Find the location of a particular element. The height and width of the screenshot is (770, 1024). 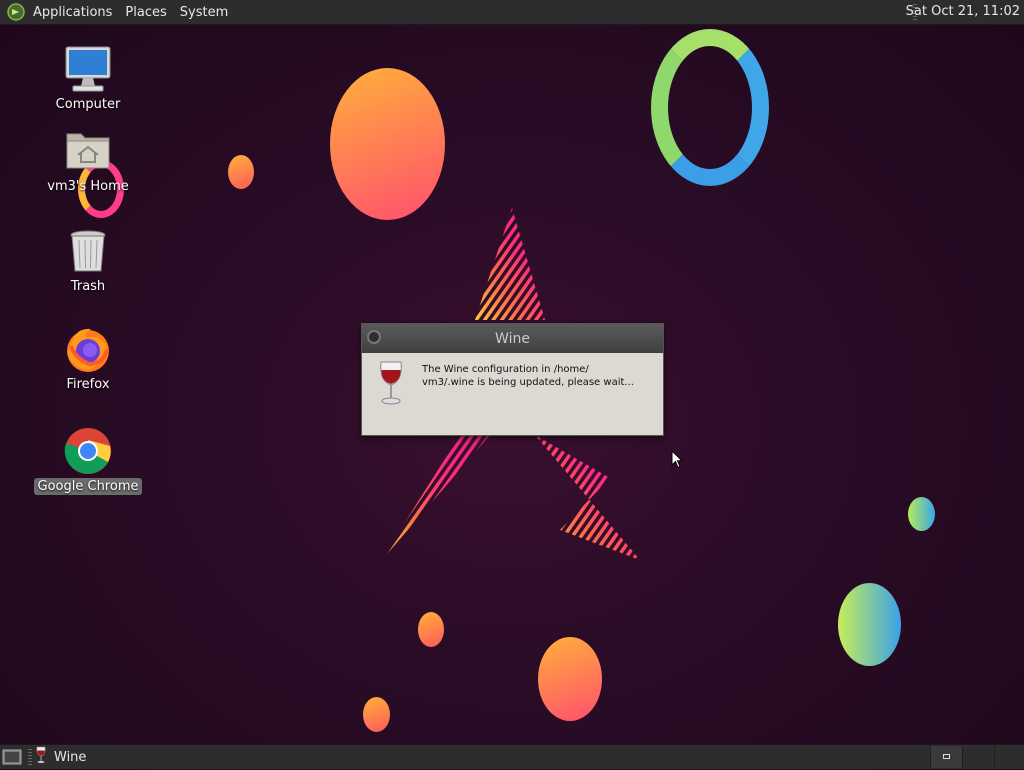

firefox-icon is located at coordinates (88, 349).